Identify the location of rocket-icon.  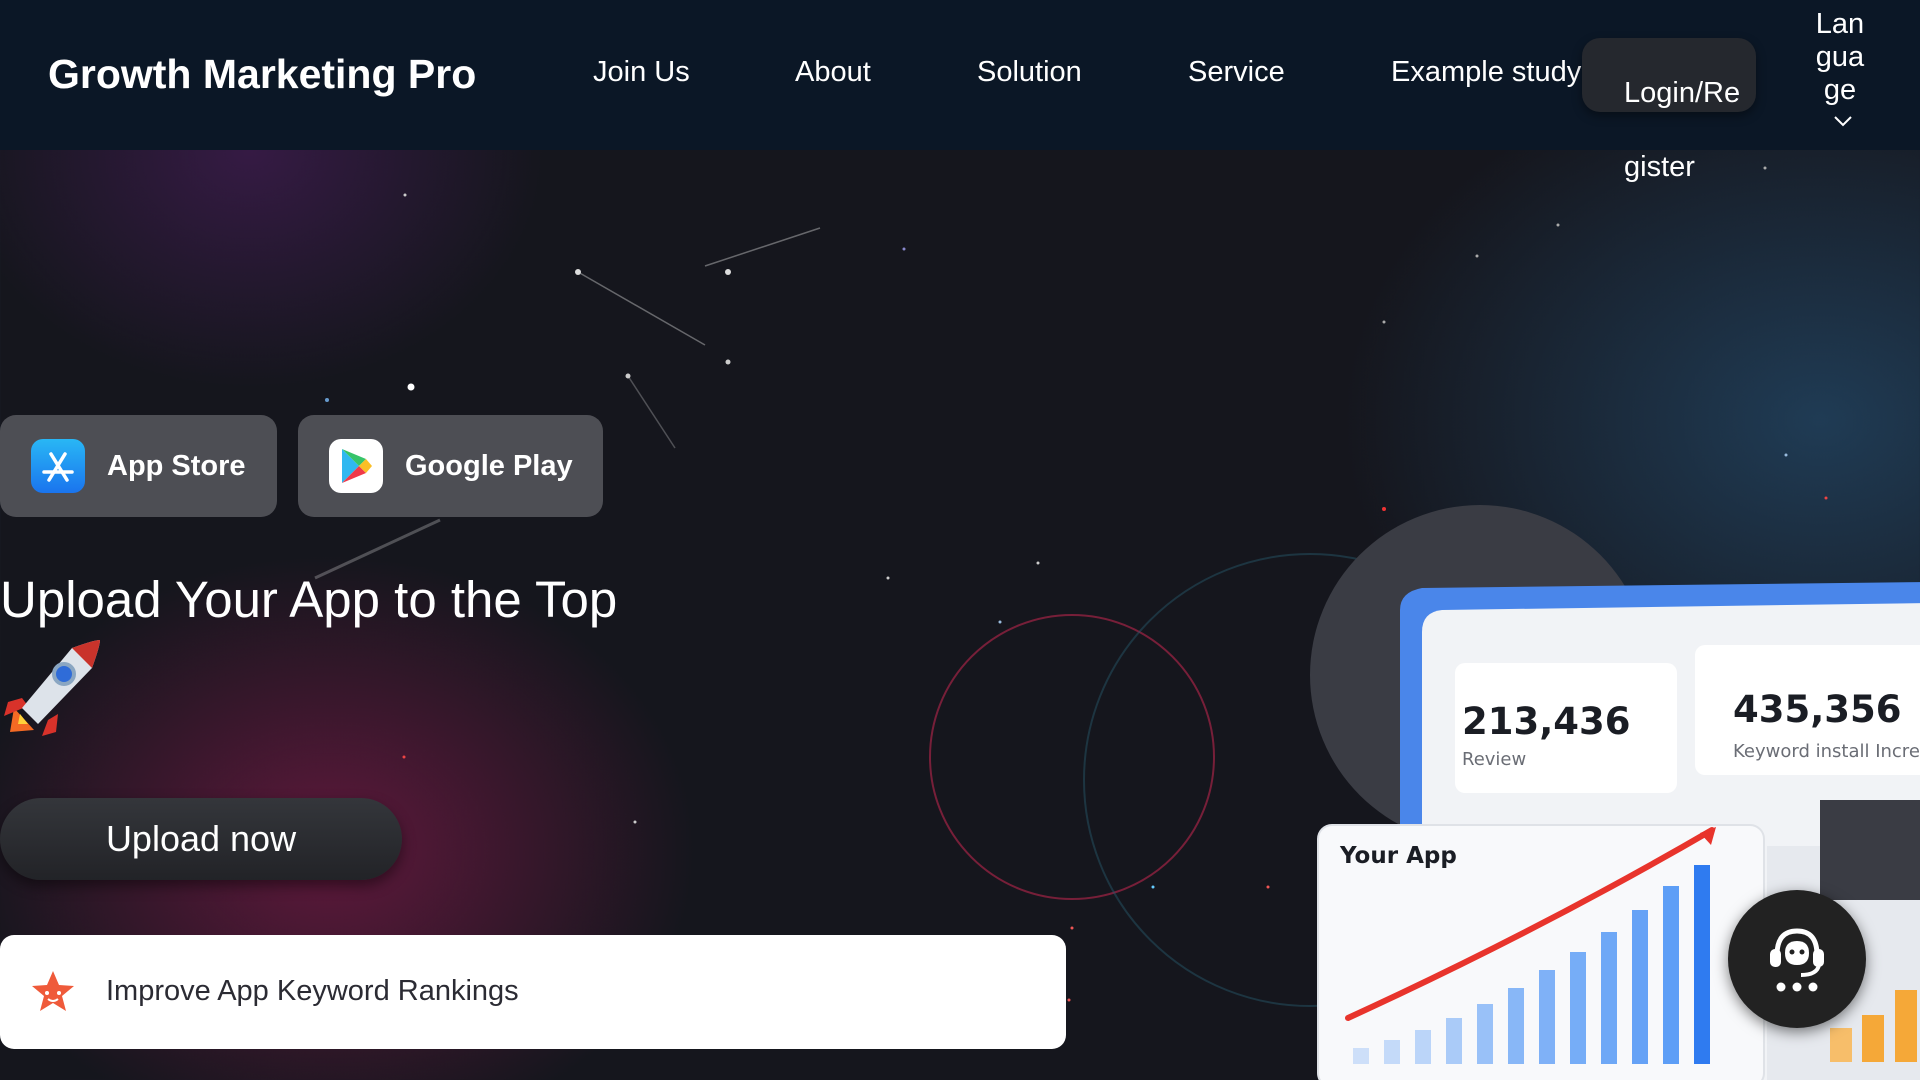
(52, 688).